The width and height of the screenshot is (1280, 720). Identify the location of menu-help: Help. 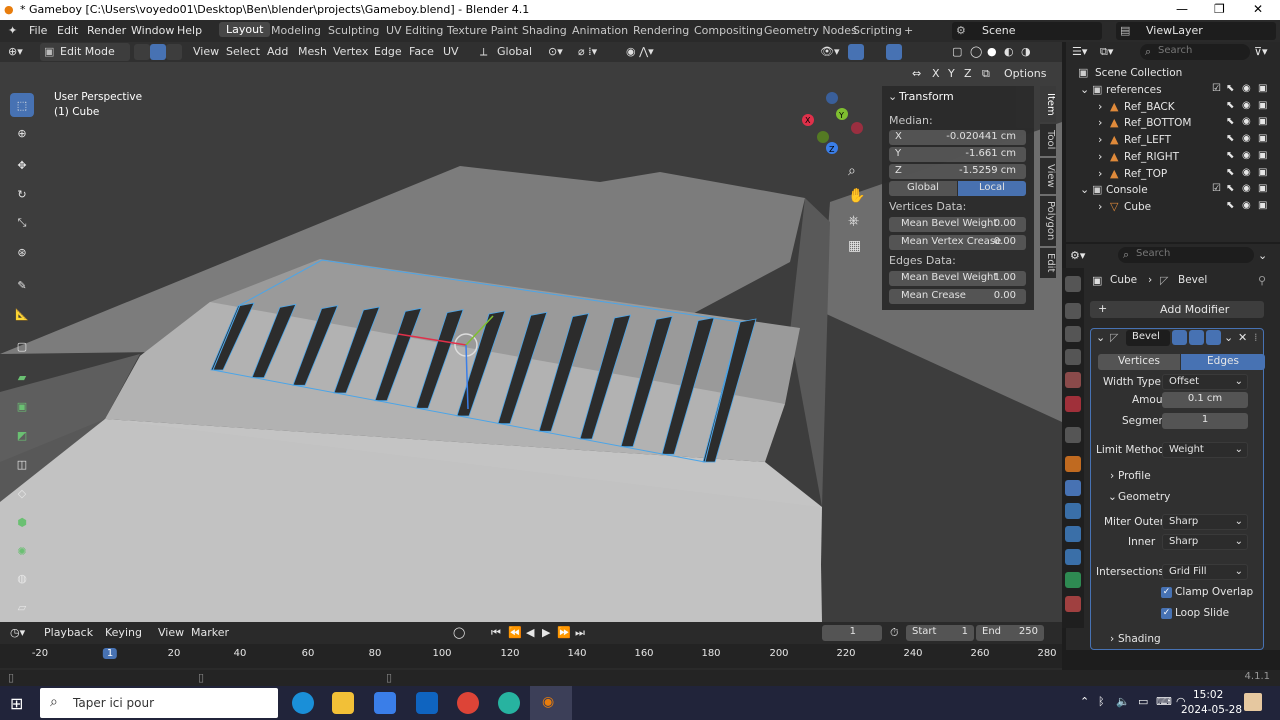
(189, 30).